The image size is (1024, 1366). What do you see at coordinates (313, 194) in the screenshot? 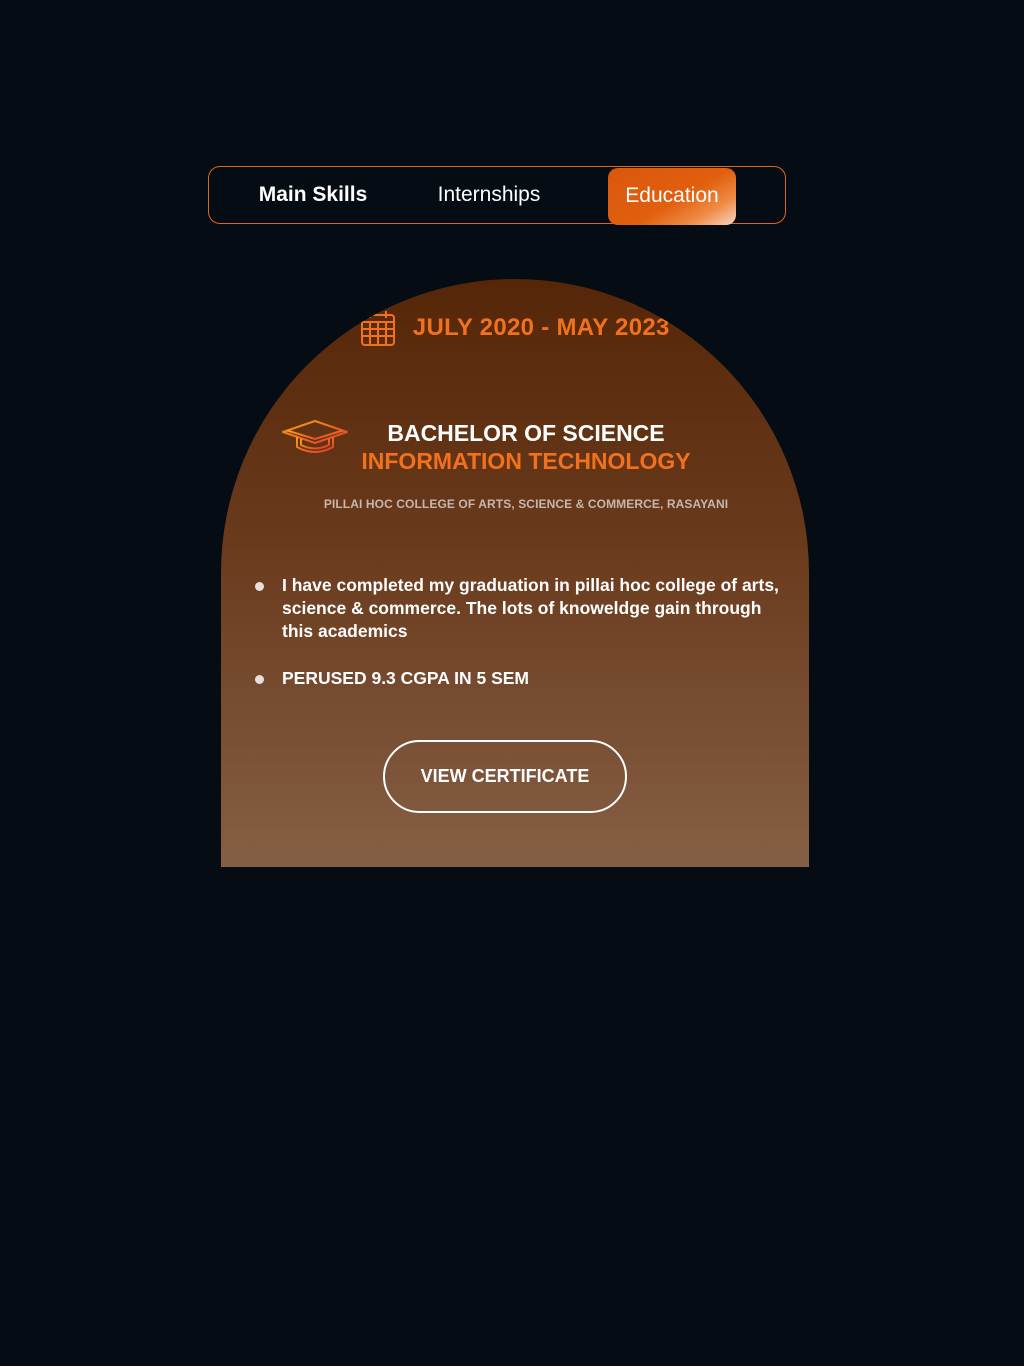
I see `tab-main-skills: Main Skills` at bounding box center [313, 194].